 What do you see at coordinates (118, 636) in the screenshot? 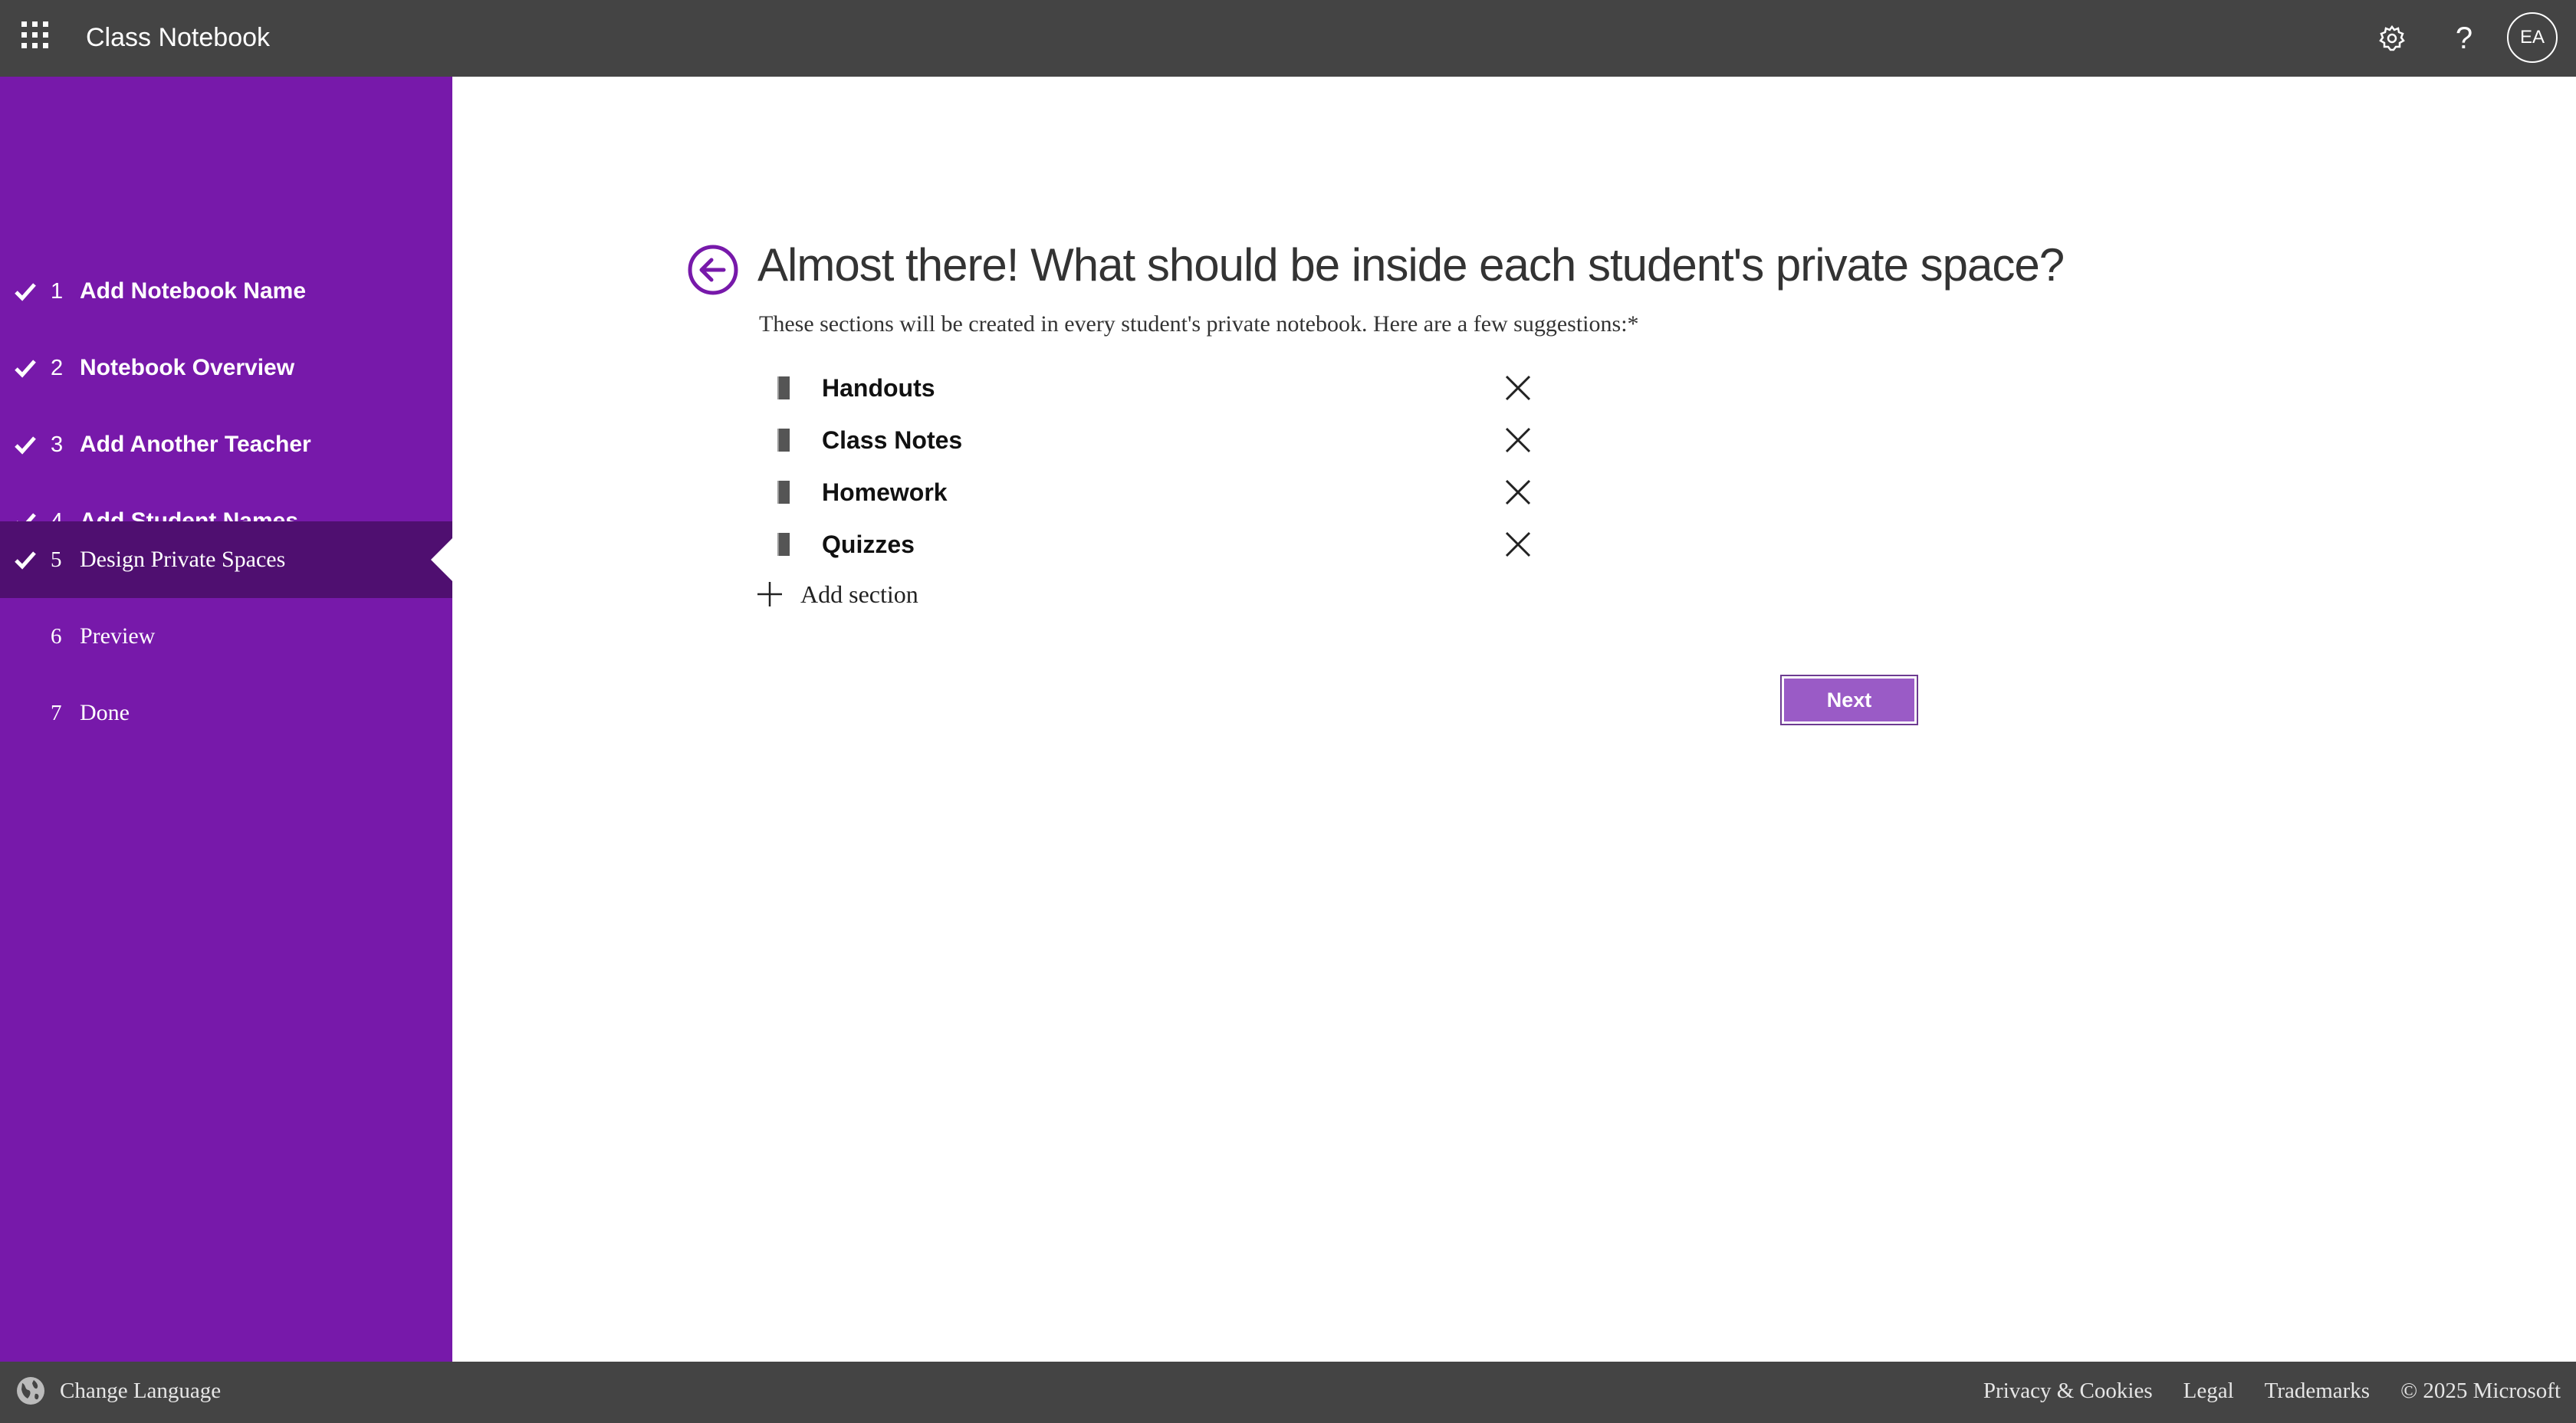
I see `step-label: Preview` at bounding box center [118, 636].